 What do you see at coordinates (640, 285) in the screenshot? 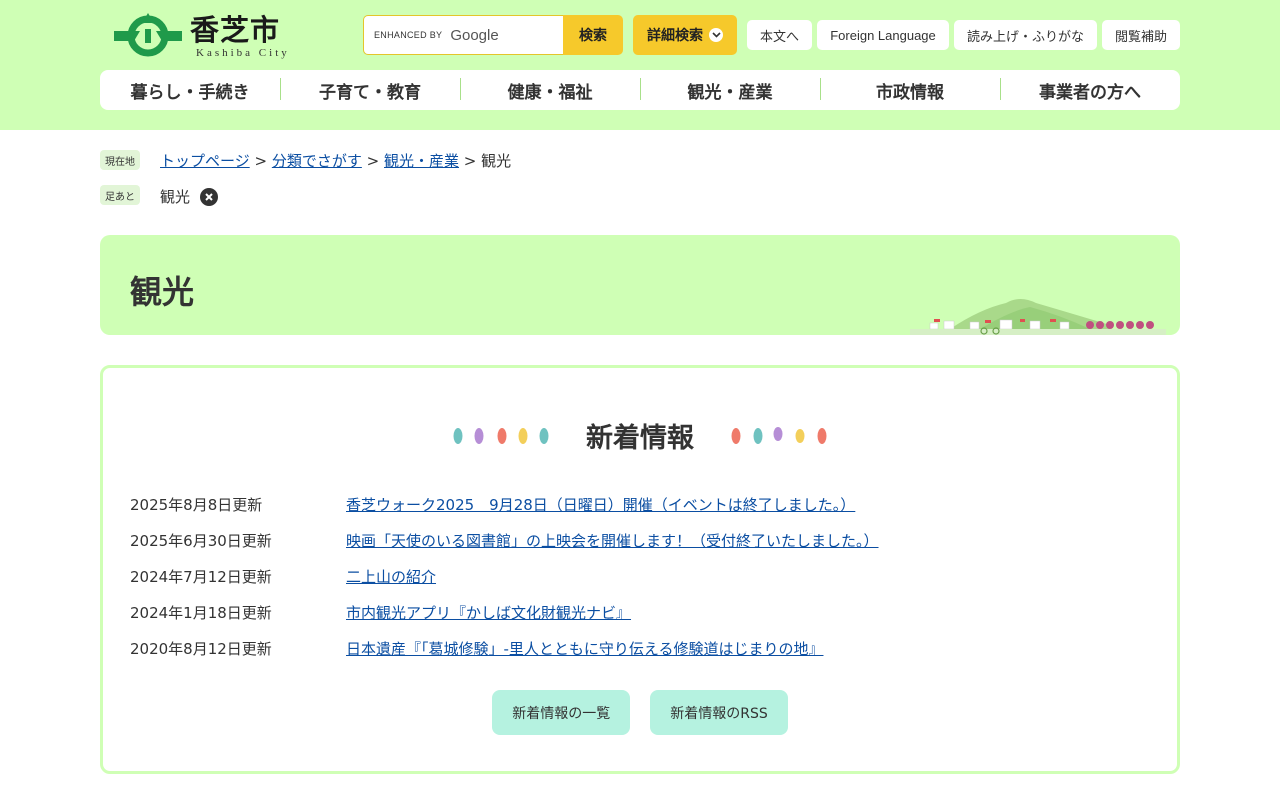
I see `page-title-banner: 観光` at bounding box center [640, 285].